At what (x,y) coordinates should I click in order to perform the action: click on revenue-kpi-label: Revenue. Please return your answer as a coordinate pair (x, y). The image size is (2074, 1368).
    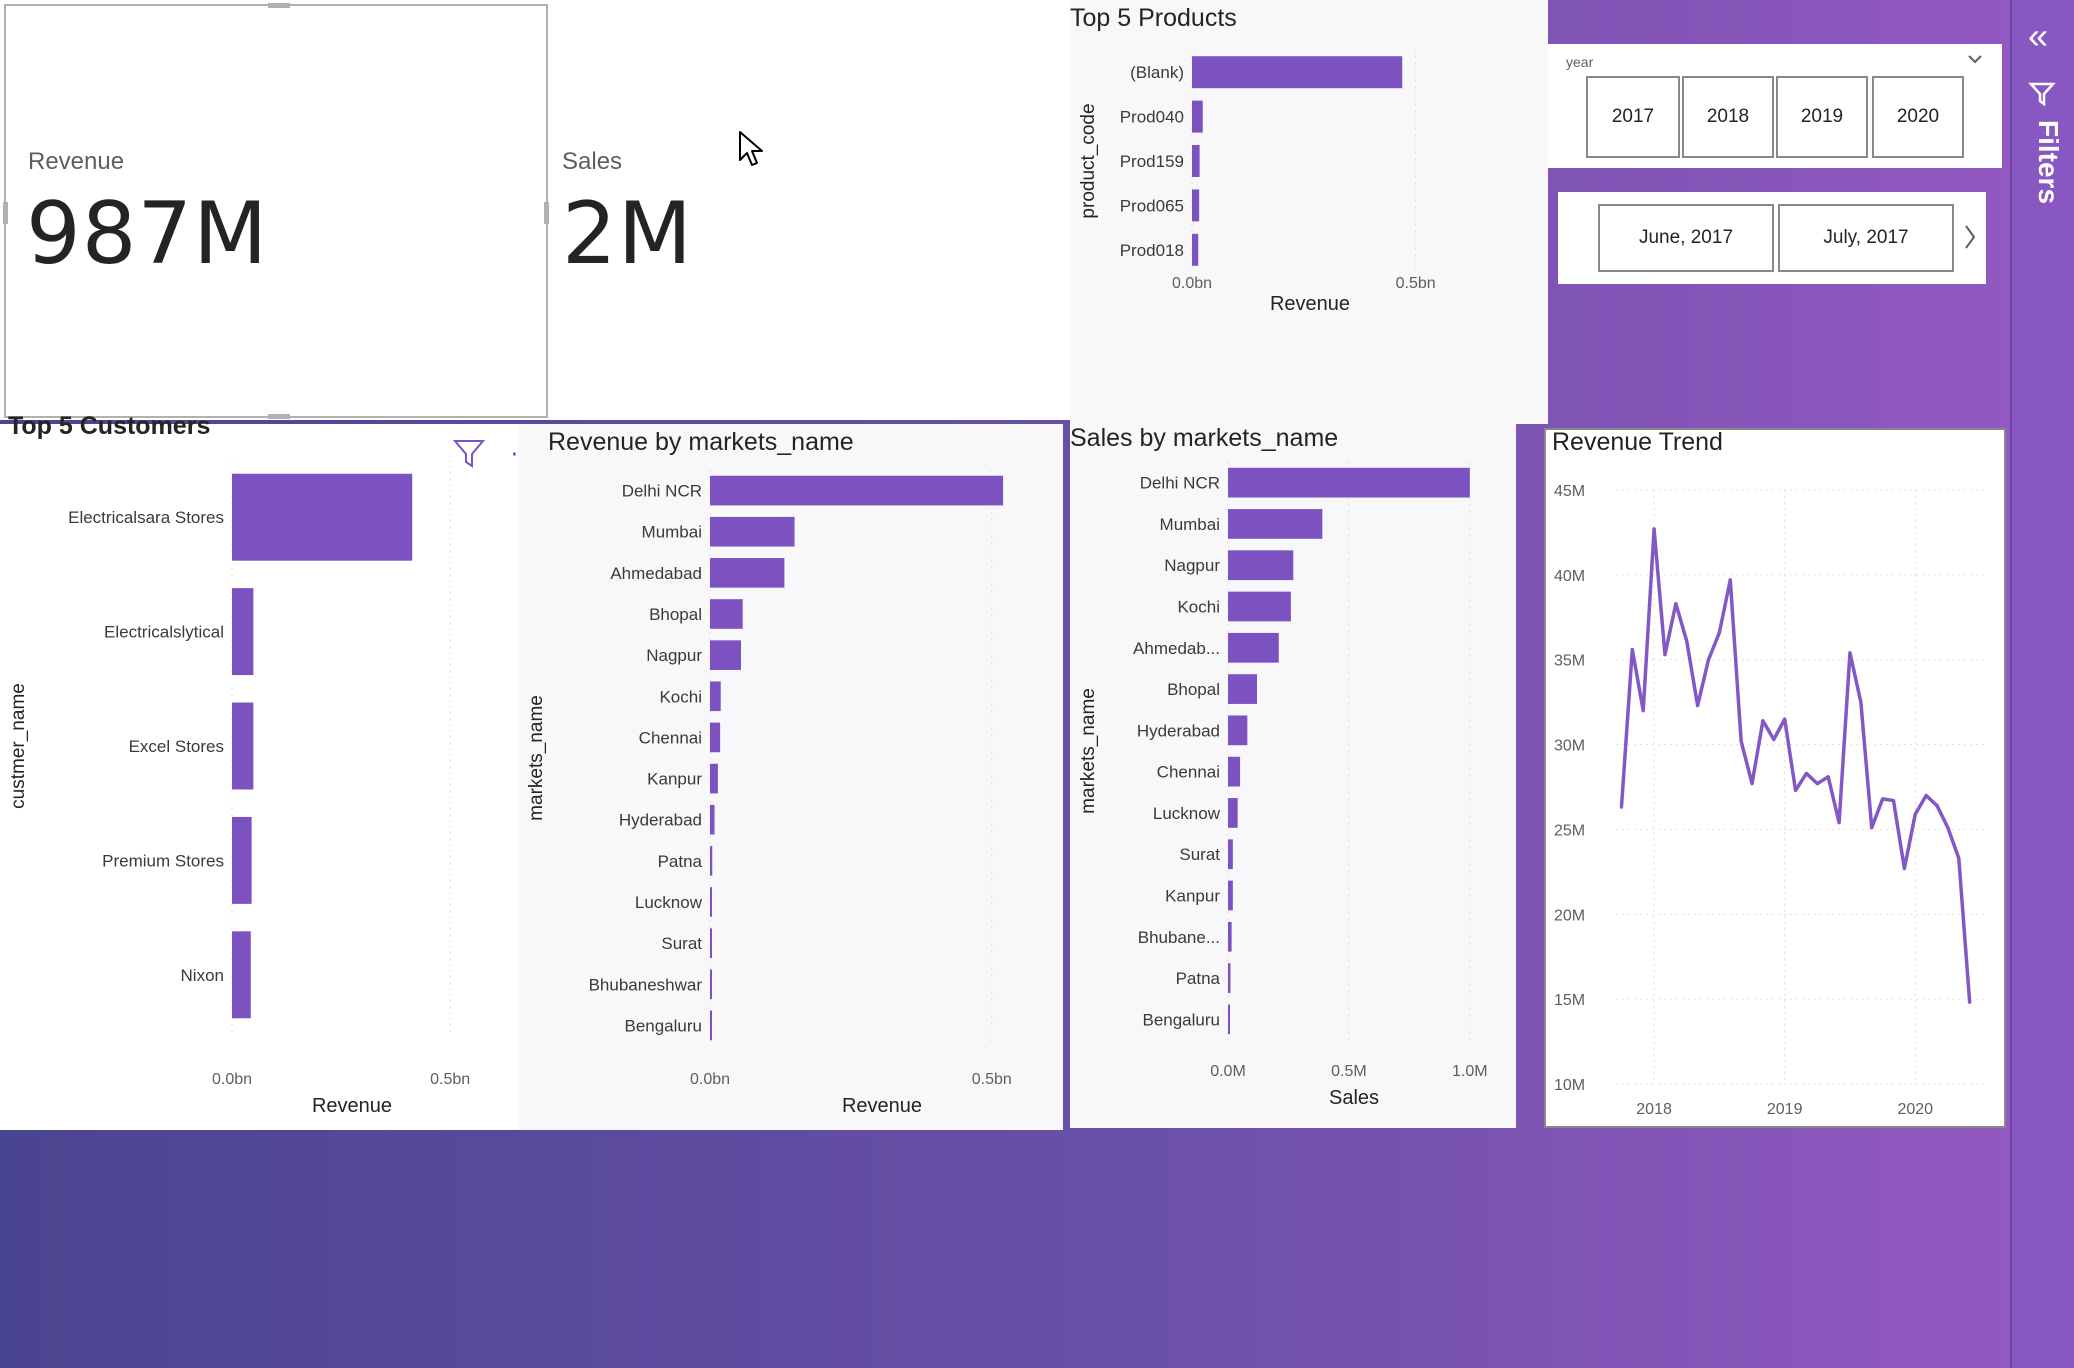
    Looking at the image, I should click on (76, 161).